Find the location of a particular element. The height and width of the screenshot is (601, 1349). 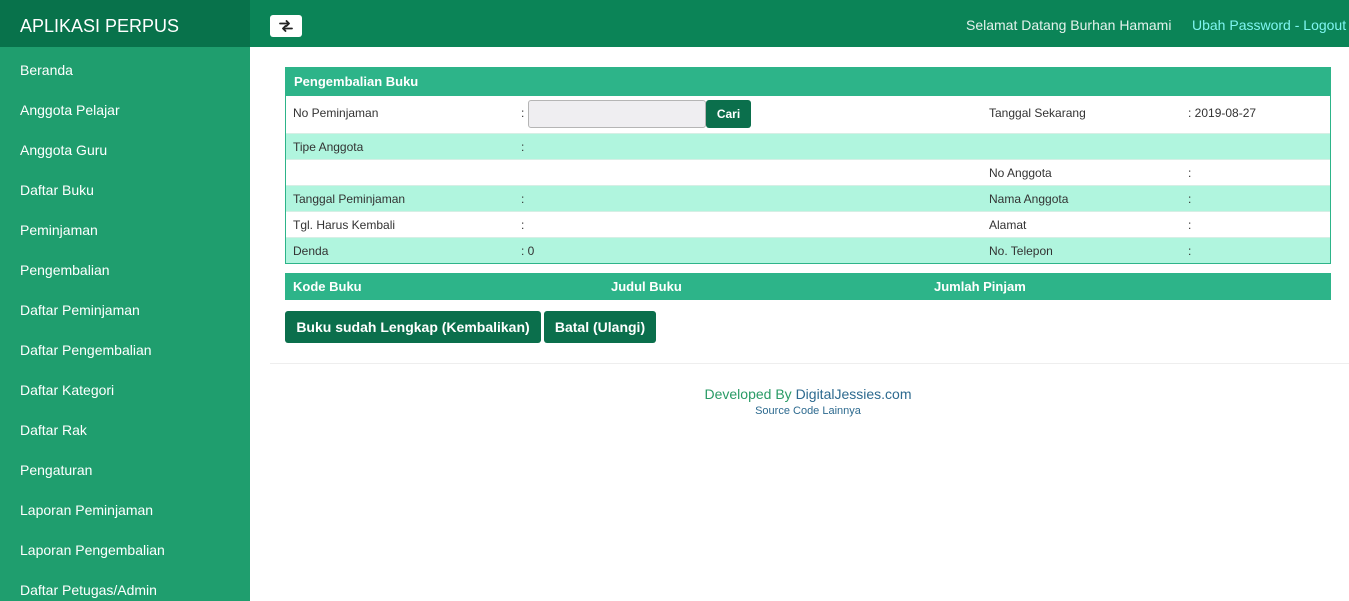

loan-number-label: No Peminjaman is located at coordinates (336, 113).